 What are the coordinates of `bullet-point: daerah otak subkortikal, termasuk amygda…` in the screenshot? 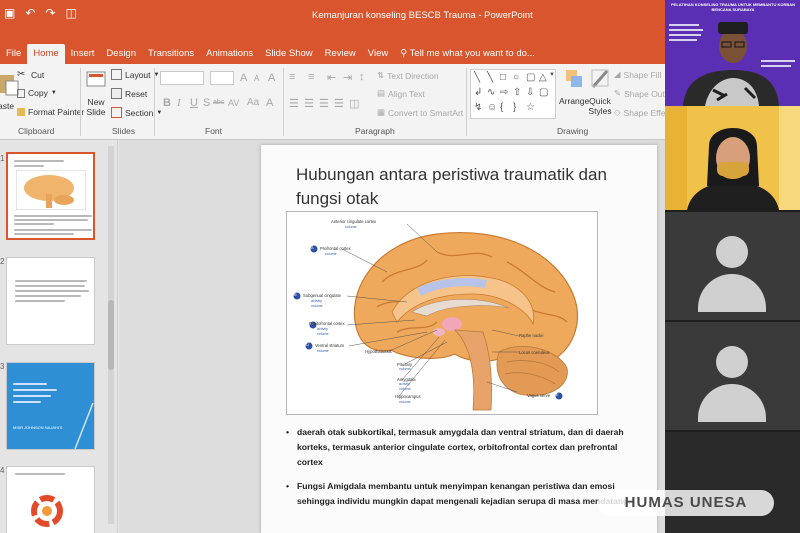 It's located at (461, 447).